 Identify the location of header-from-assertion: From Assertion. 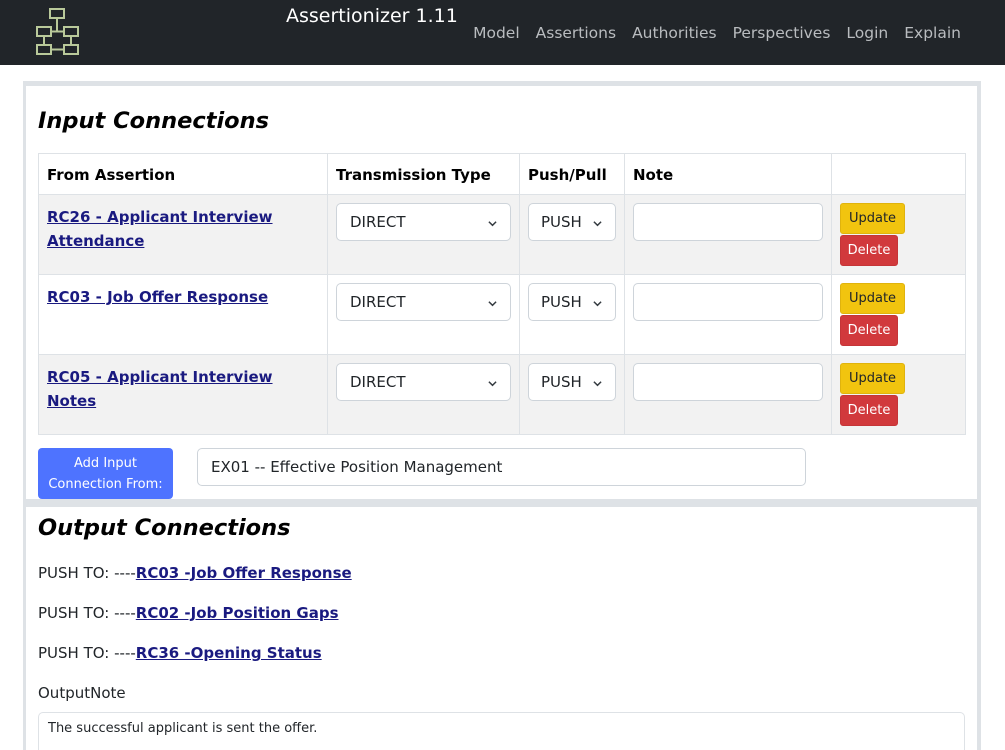
(183, 174).